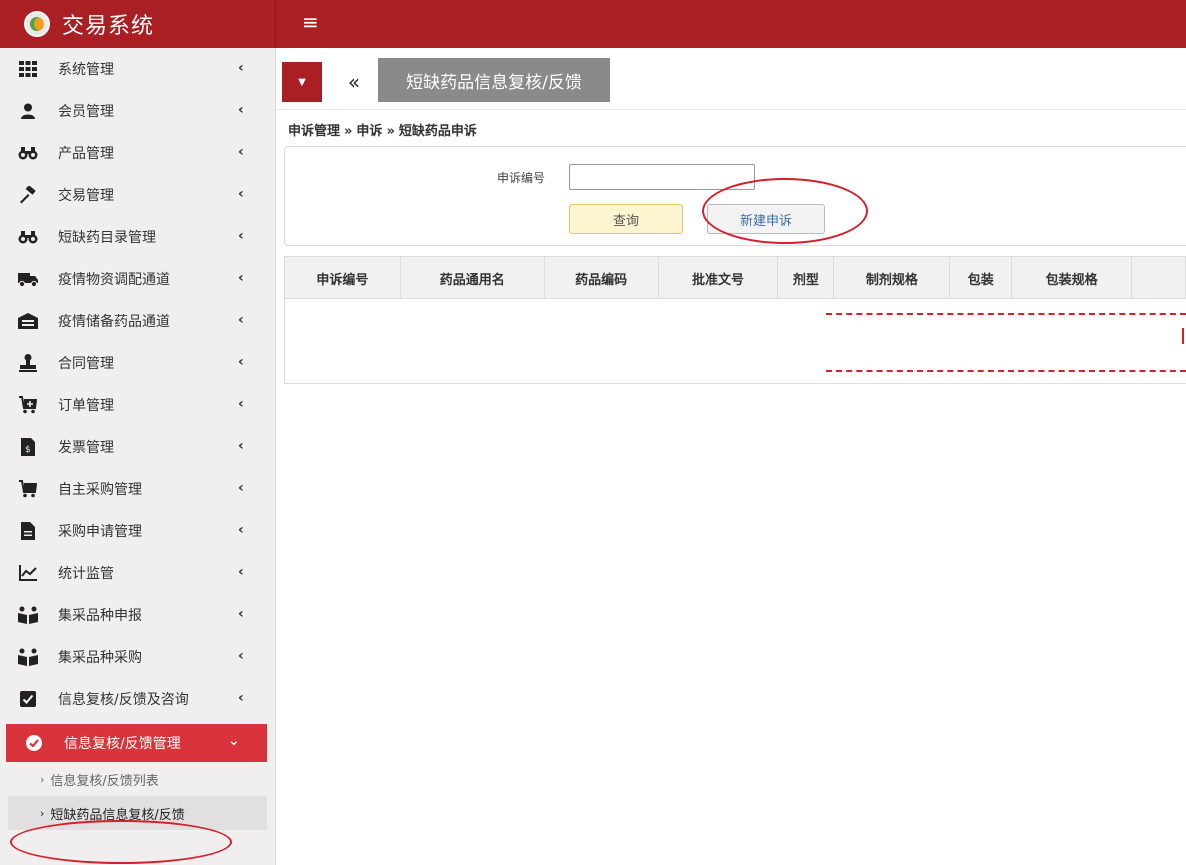  I want to click on warehouse-icon, so click(28, 321).